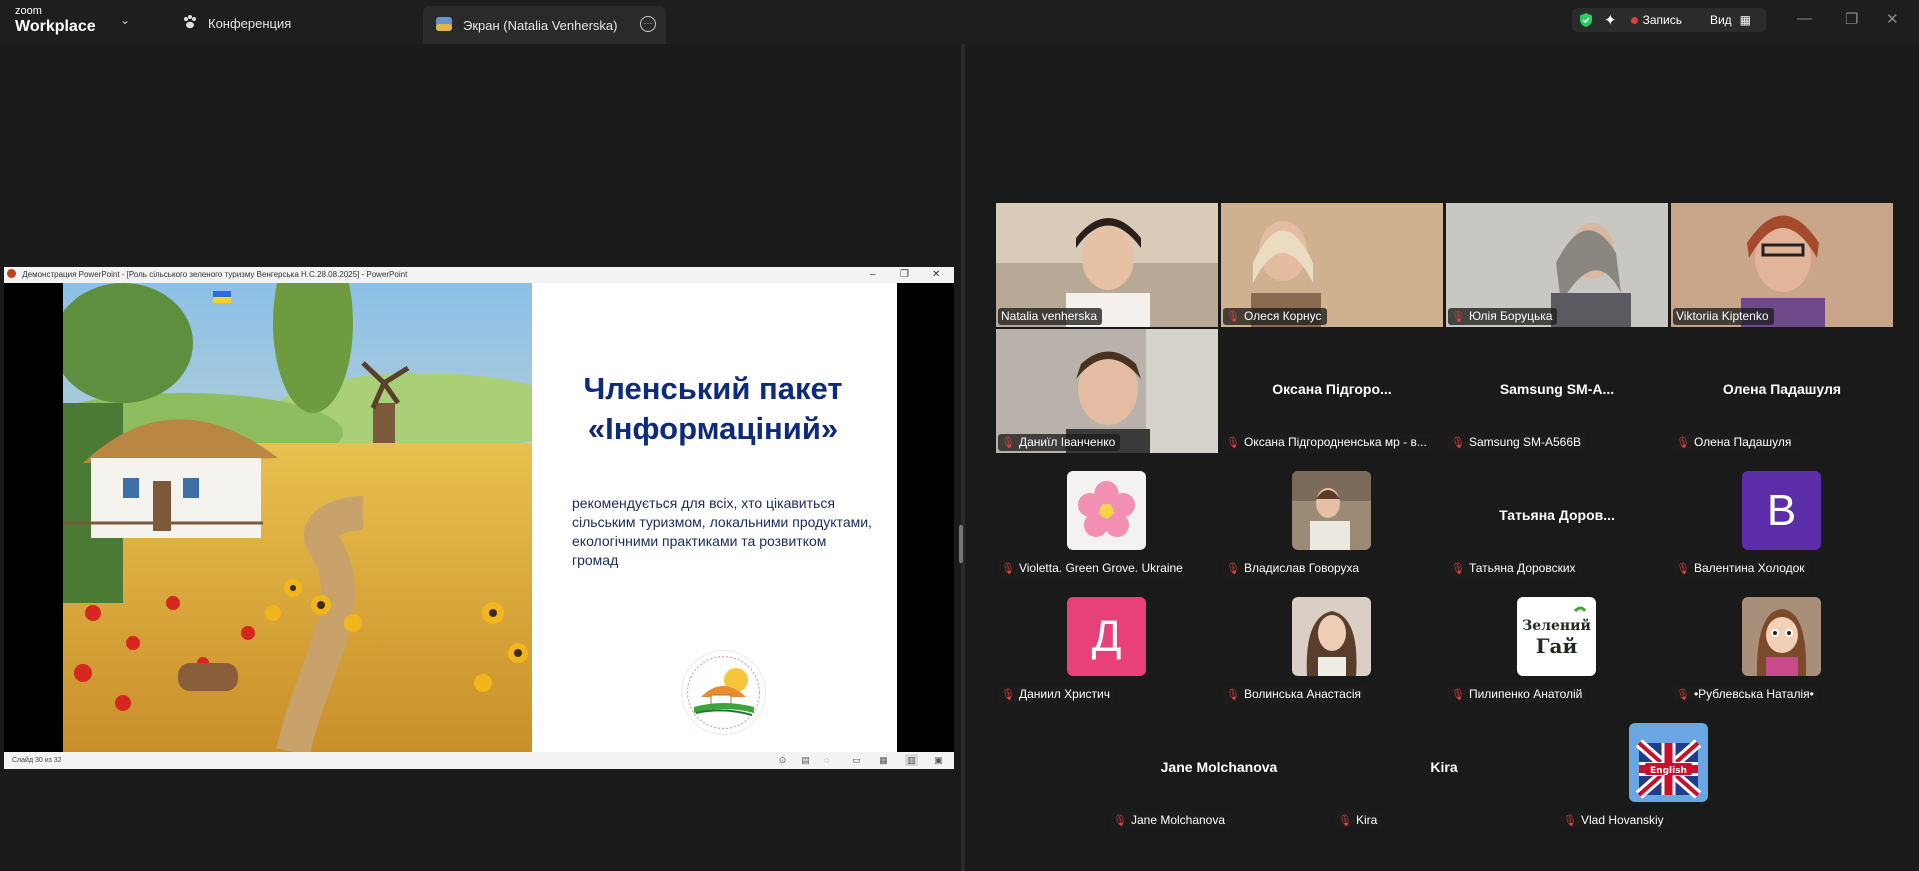  I want to click on participant-name-tag: 🎙 Владислав Говоруха, so click(1294, 568).